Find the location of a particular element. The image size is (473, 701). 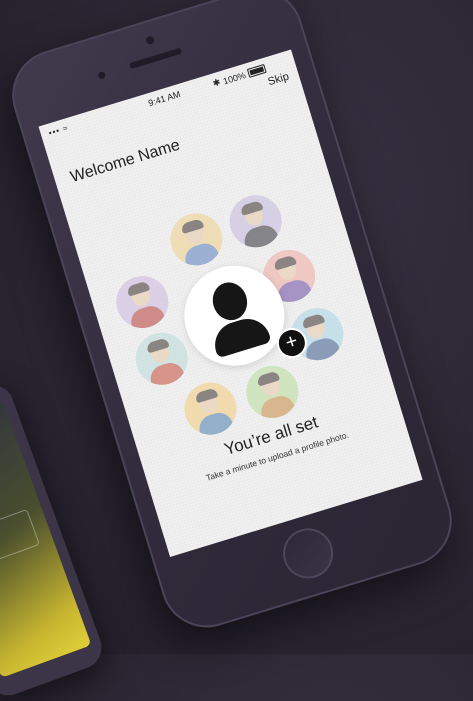

status-right: ✱ 100% is located at coordinates (239, 76).